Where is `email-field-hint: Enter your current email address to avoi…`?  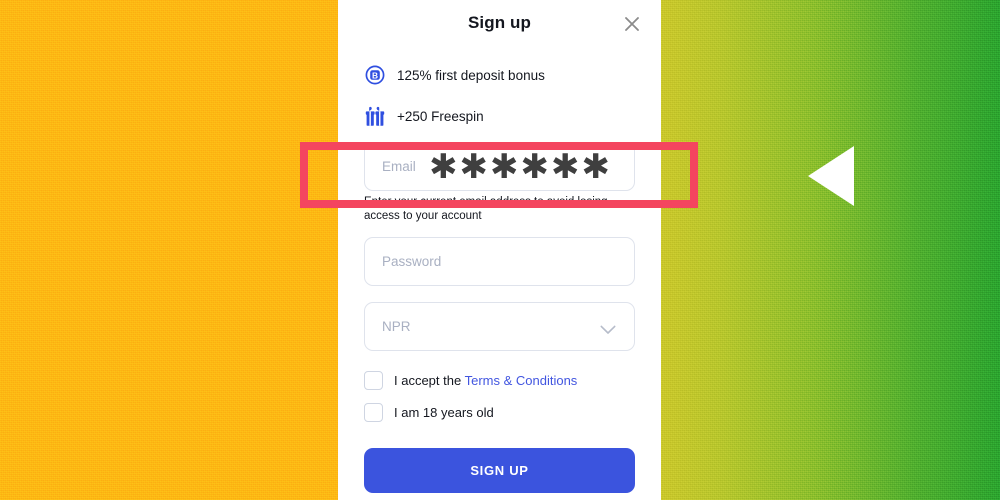 email-field-hint: Enter your current email address to avoi… is located at coordinates (486, 209).